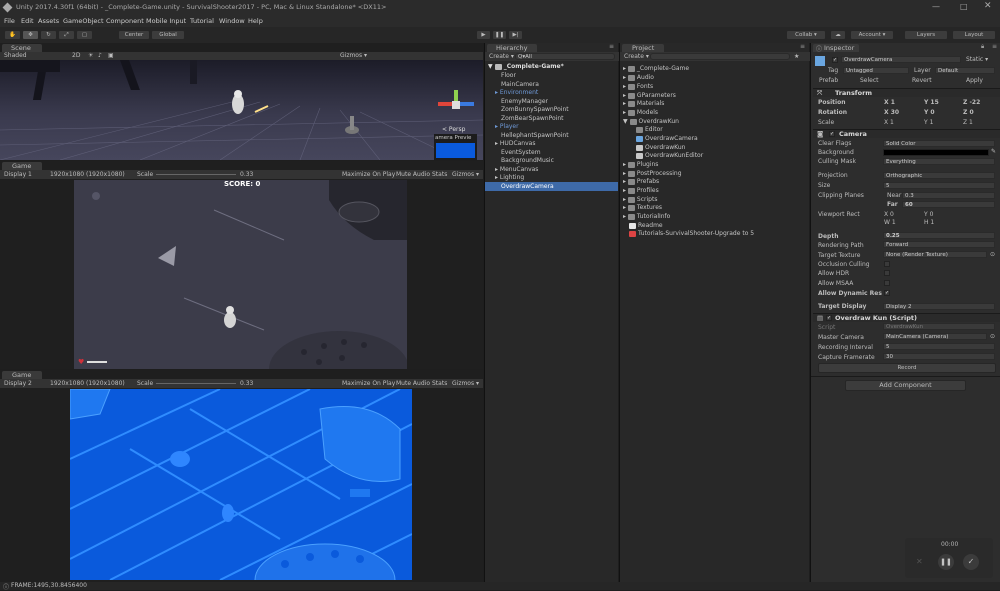 The height and width of the screenshot is (591, 1000). Describe the element at coordinates (22, 48) in the screenshot. I see `scene-tab: Scene` at that location.